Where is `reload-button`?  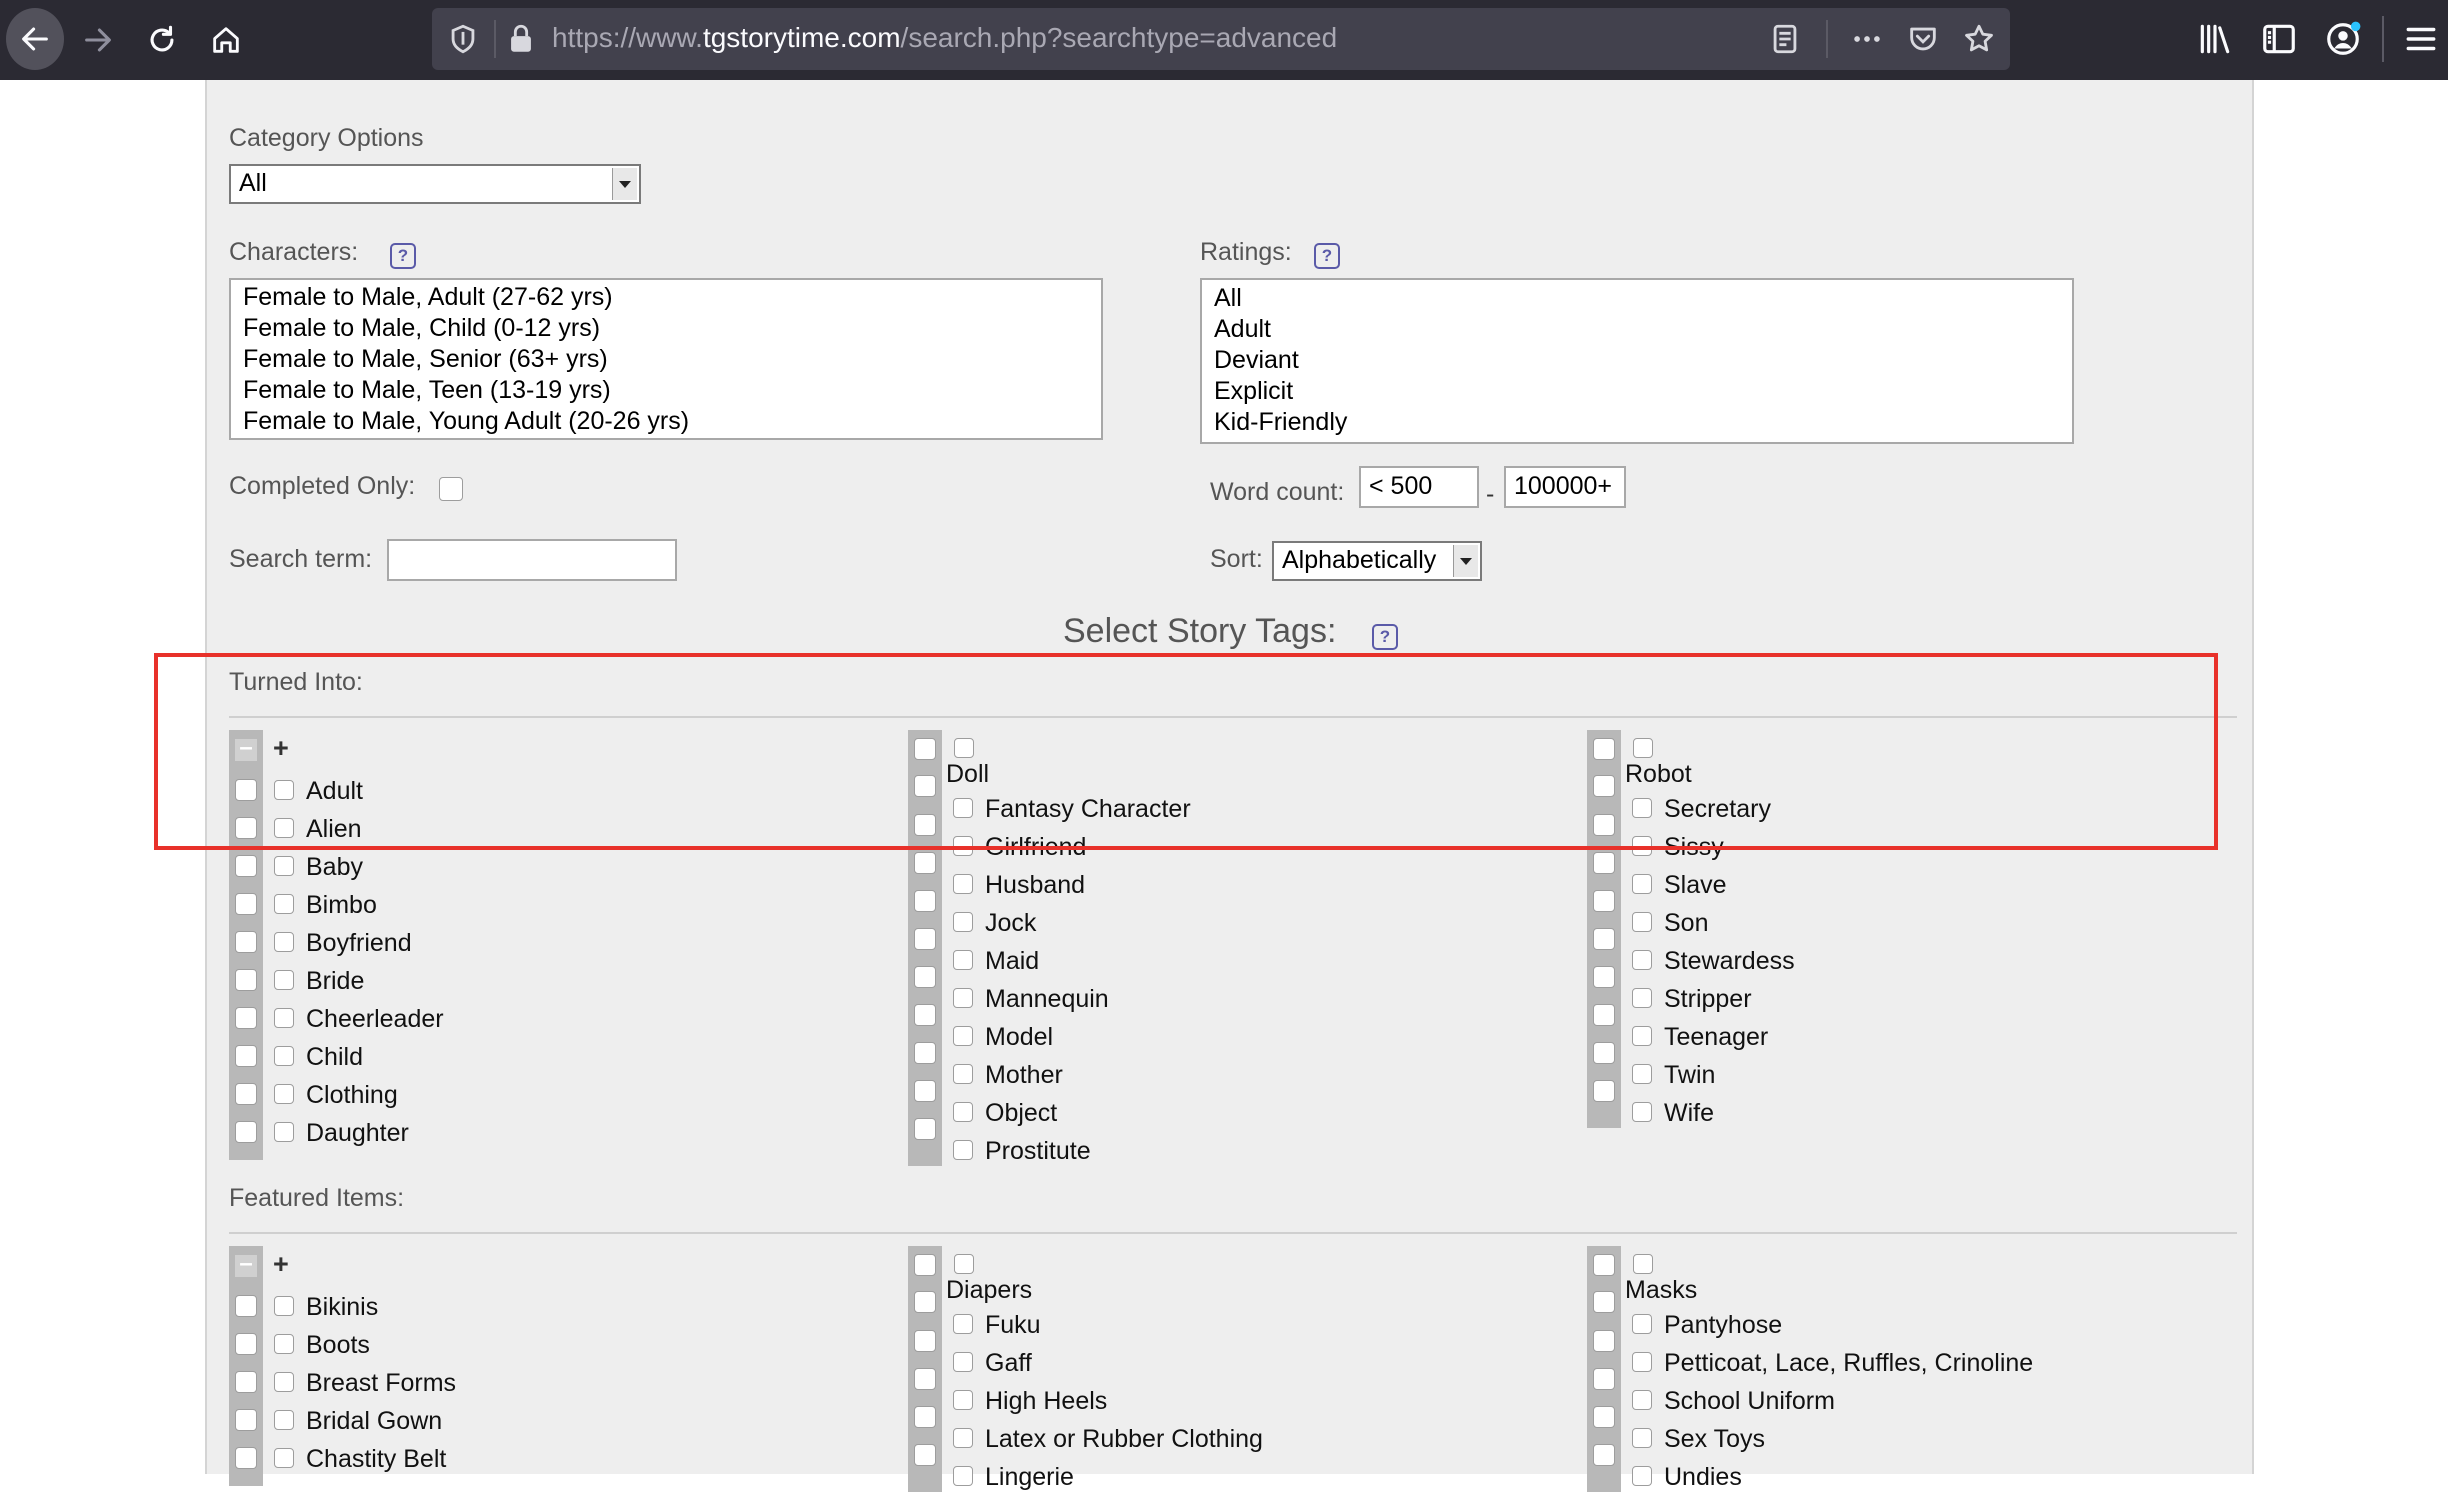
reload-button is located at coordinates (162, 40).